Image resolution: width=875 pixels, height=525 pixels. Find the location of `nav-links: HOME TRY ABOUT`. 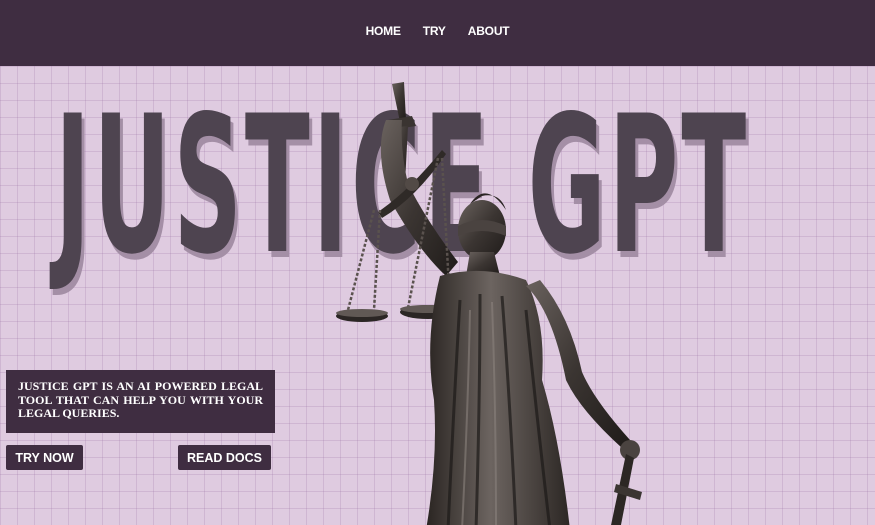

nav-links: HOME TRY ABOUT is located at coordinates (437, 31).